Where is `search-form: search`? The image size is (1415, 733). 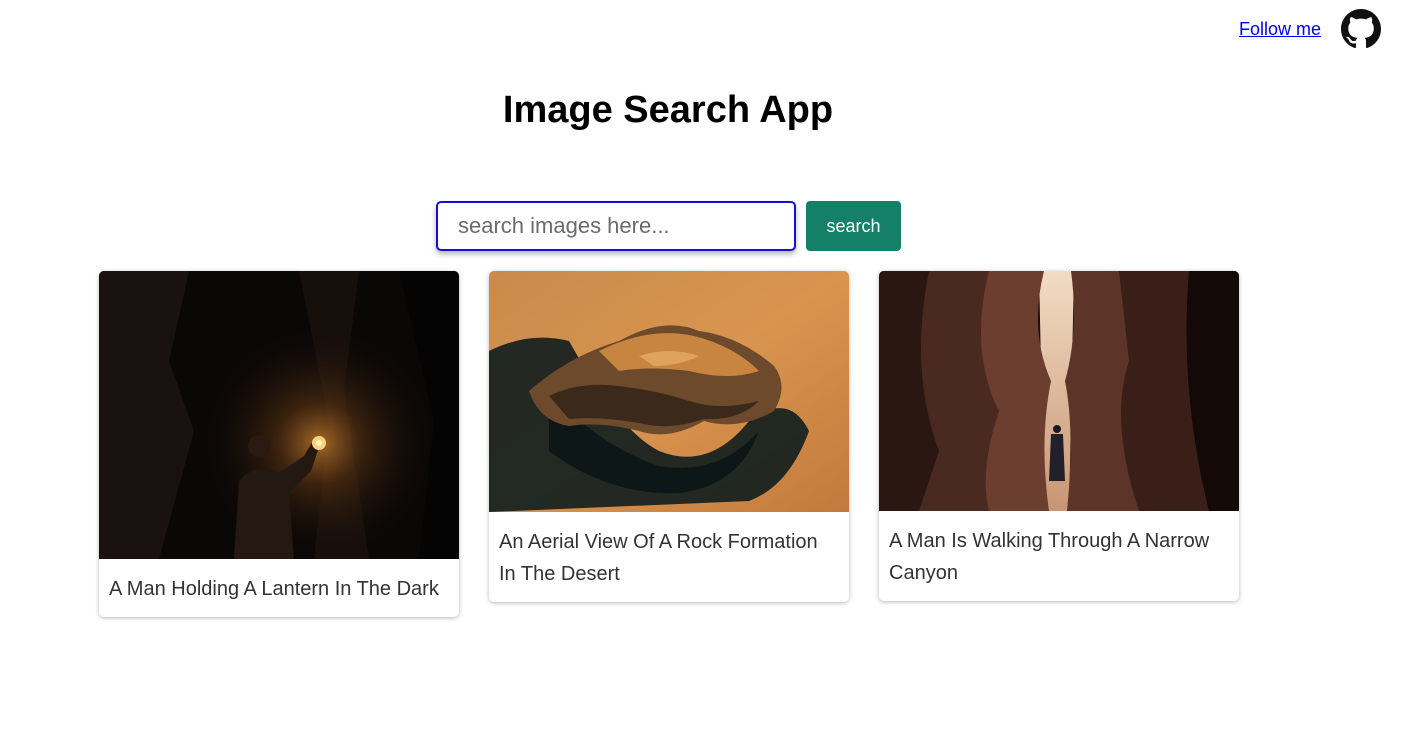
search-form: search is located at coordinates (668, 226).